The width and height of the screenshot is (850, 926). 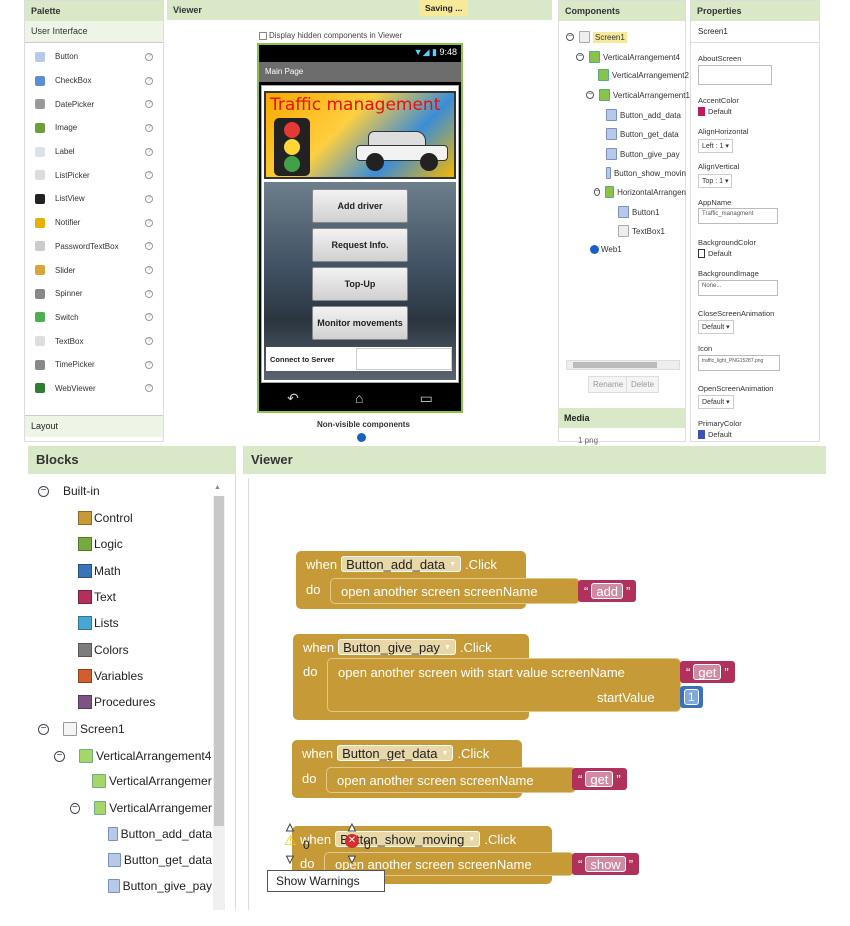 What do you see at coordinates (116, 702) in the screenshot?
I see `builtin-procedures: Procedures` at bounding box center [116, 702].